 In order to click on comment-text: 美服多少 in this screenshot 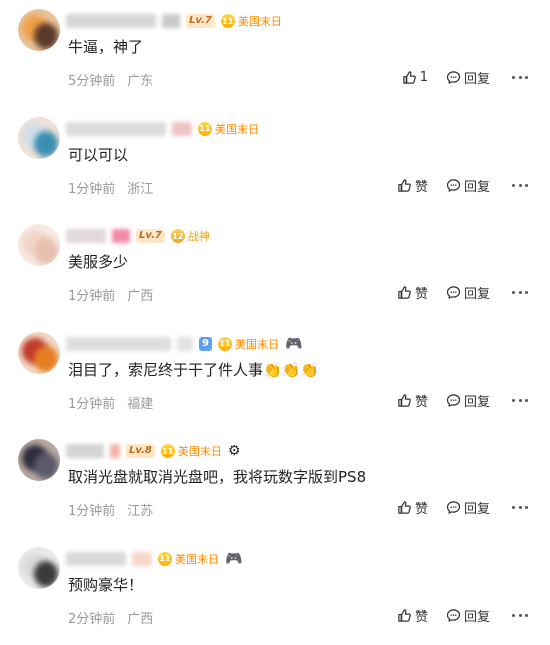, I will do `click(98, 262)`.